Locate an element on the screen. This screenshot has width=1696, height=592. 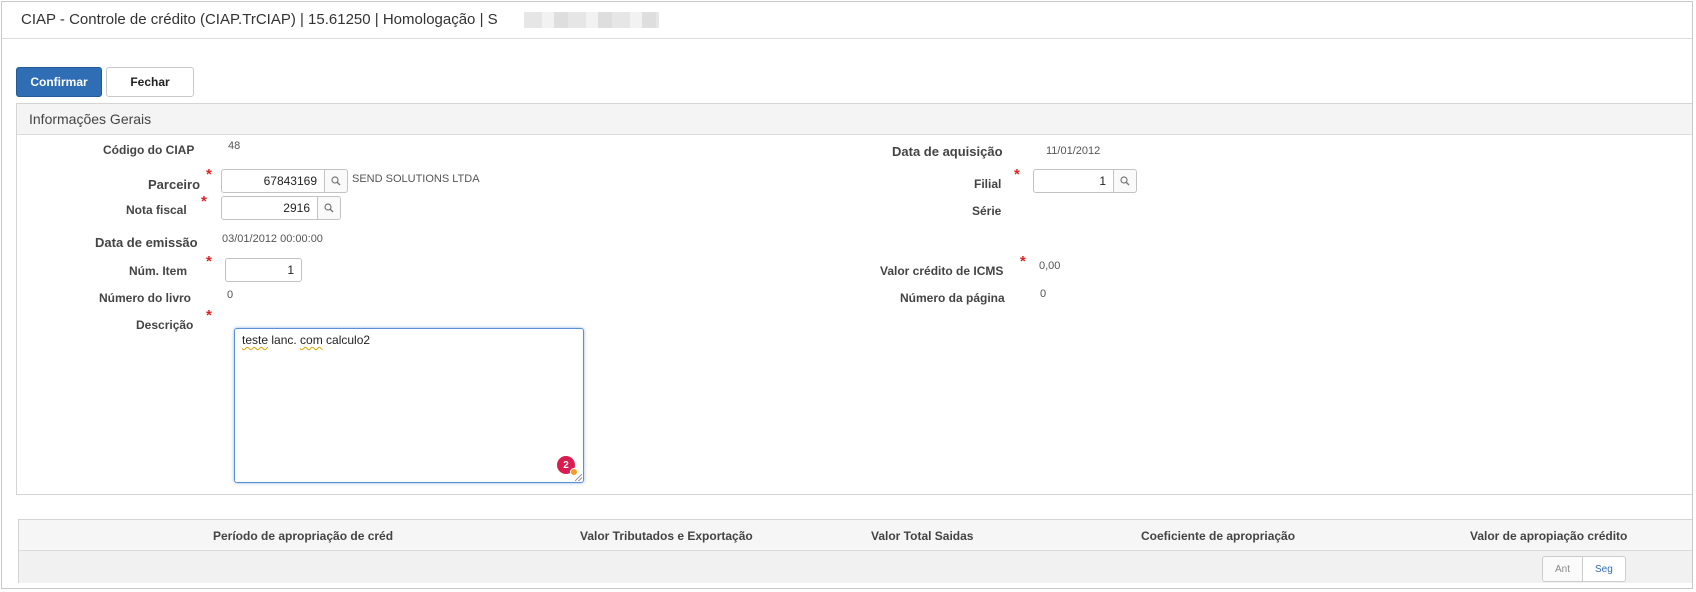
column-header: Valor Tributados e Exportação is located at coordinates (666, 536).